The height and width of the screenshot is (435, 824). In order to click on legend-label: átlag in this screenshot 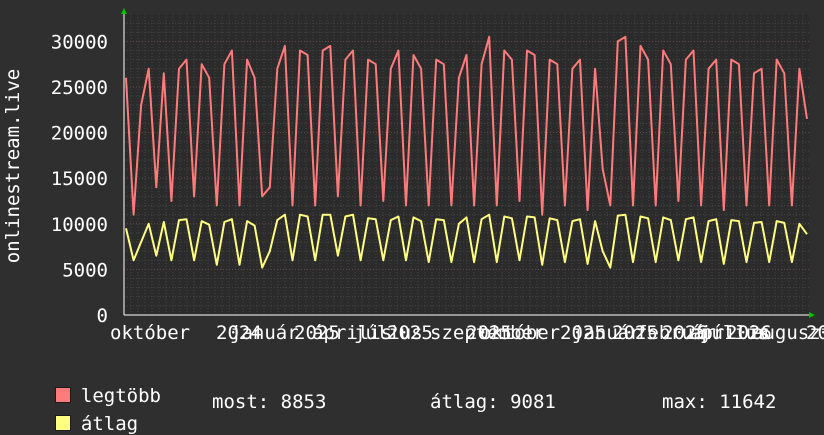, I will do `click(109, 424)`.